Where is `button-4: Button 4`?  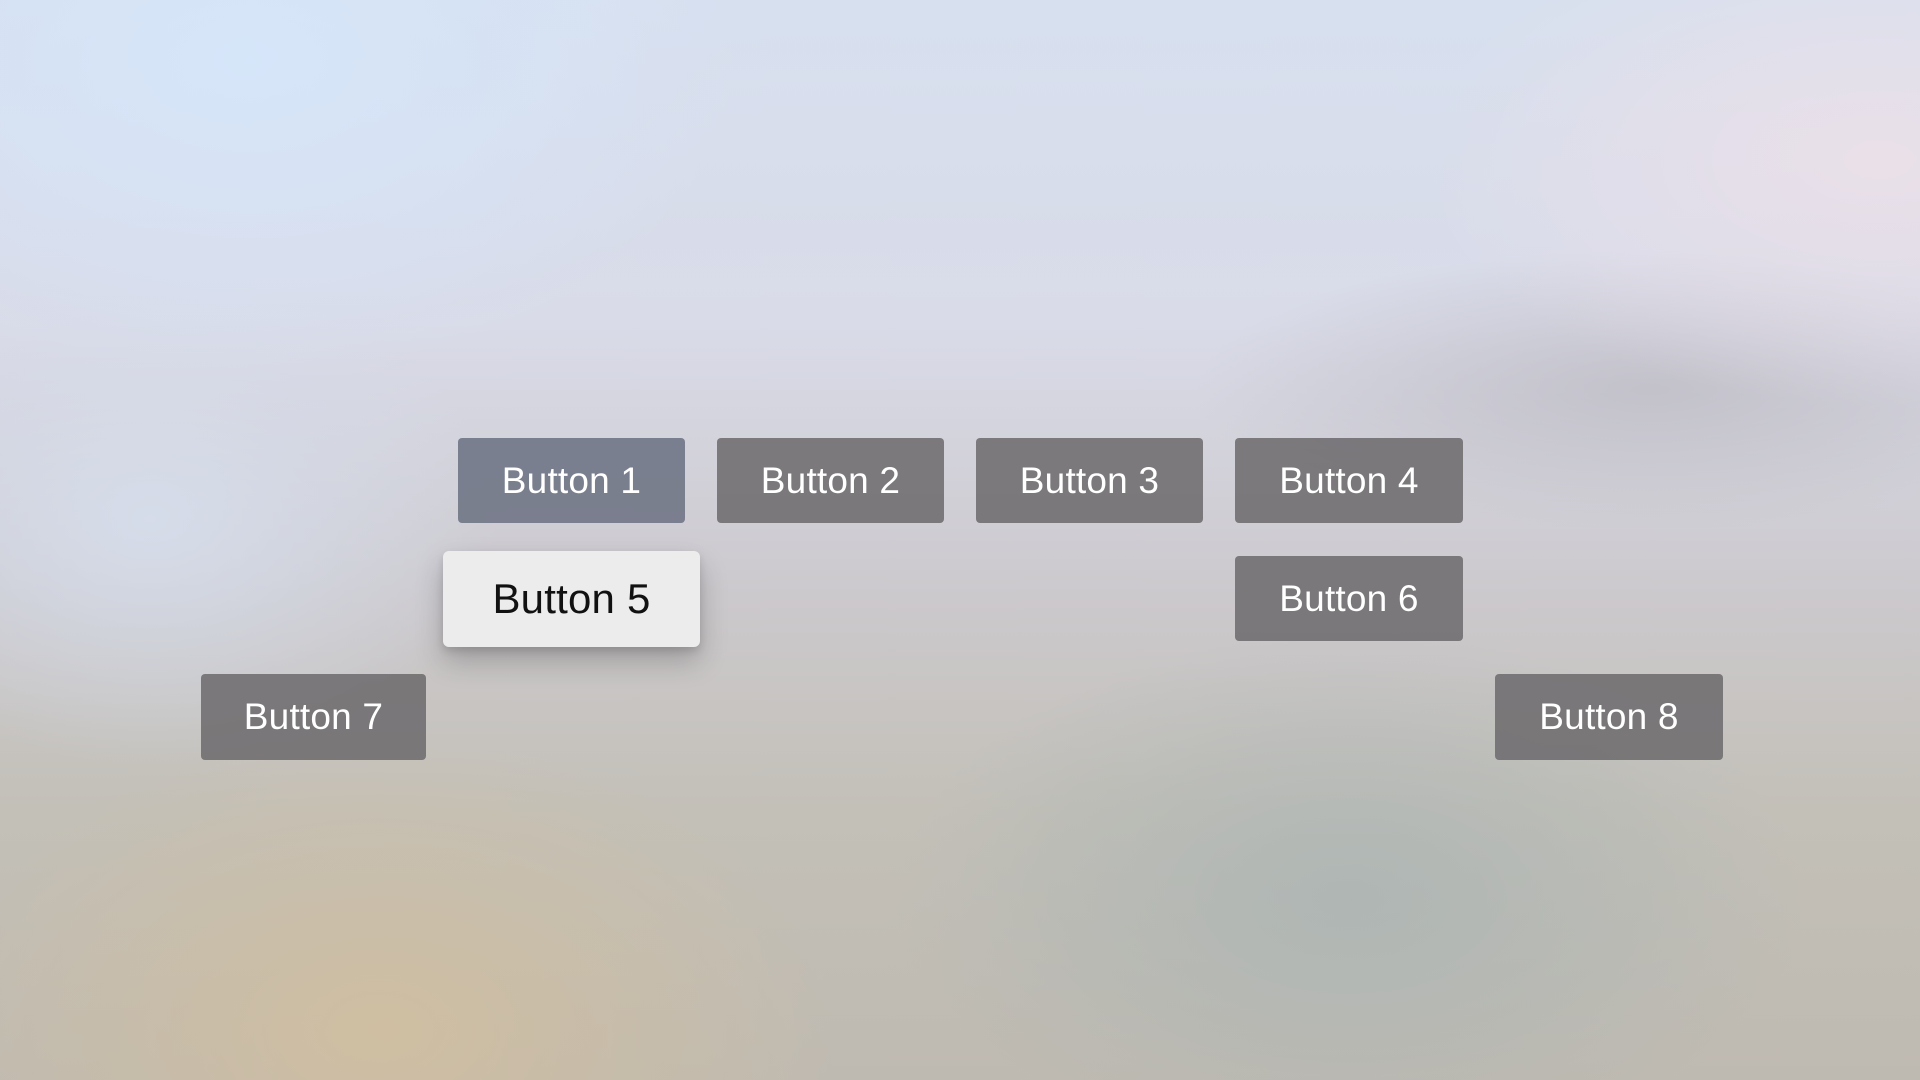
button-4: Button 4 is located at coordinates (1349, 480).